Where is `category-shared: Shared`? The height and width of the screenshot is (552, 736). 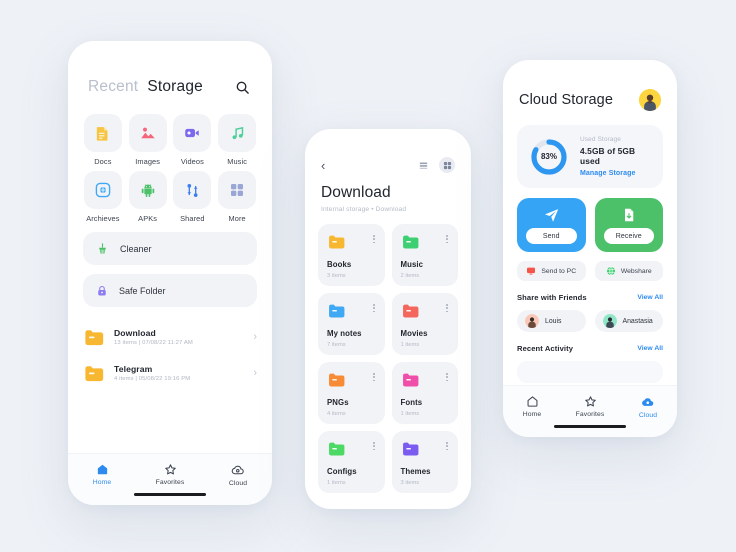
category-shared: Shared is located at coordinates (193, 197).